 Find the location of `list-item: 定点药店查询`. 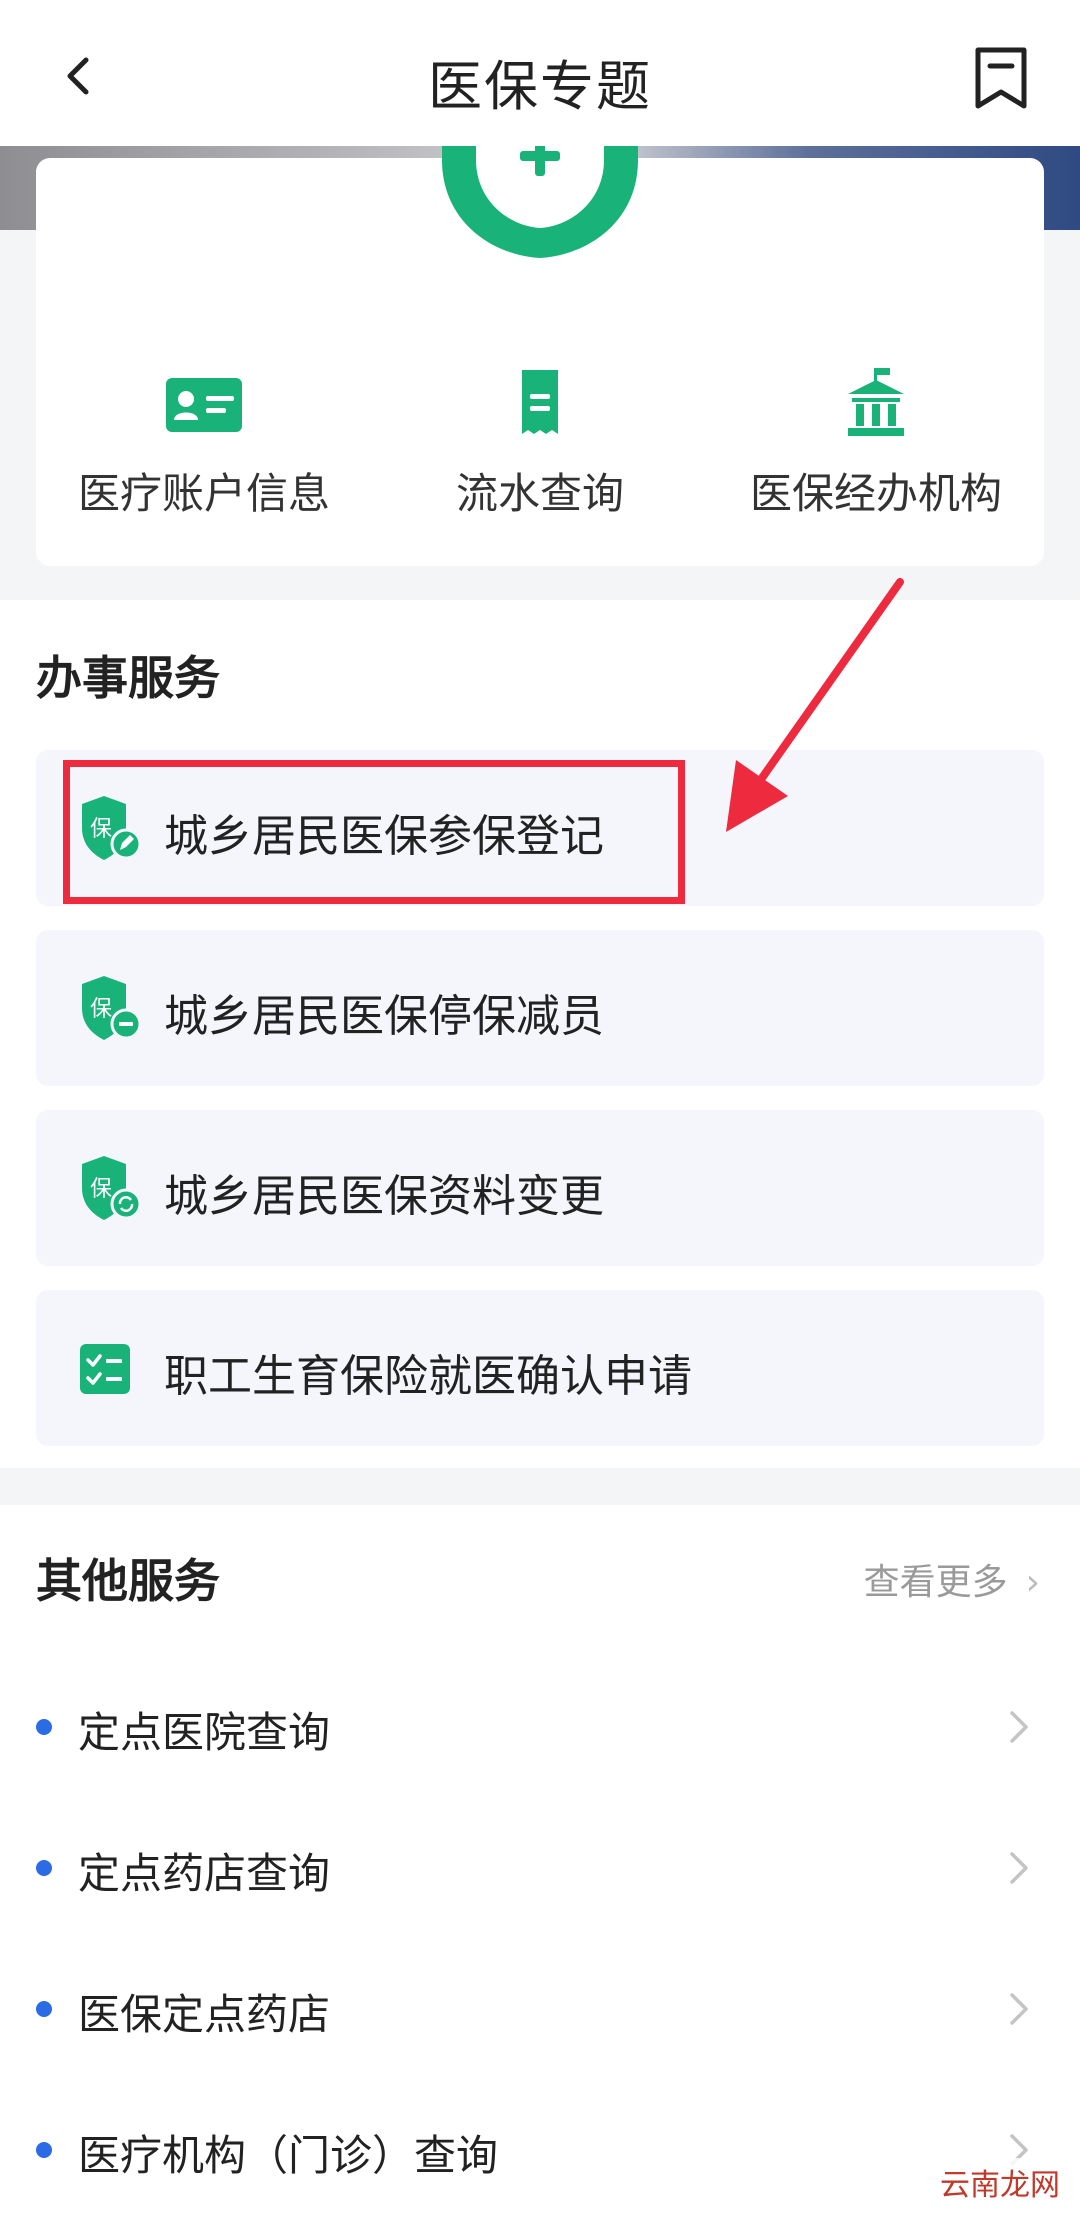

list-item: 定点药店查询 is located at coordinates (540, 1868).